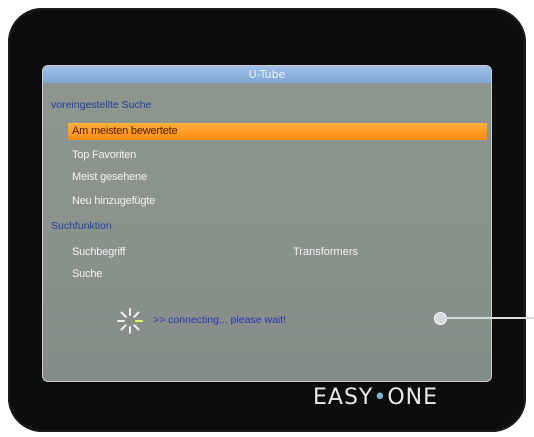 This screenshot has height=437, width=534. I want to click on menu-item-newly-added: Neu hinzugefügte, so click(113, 201).